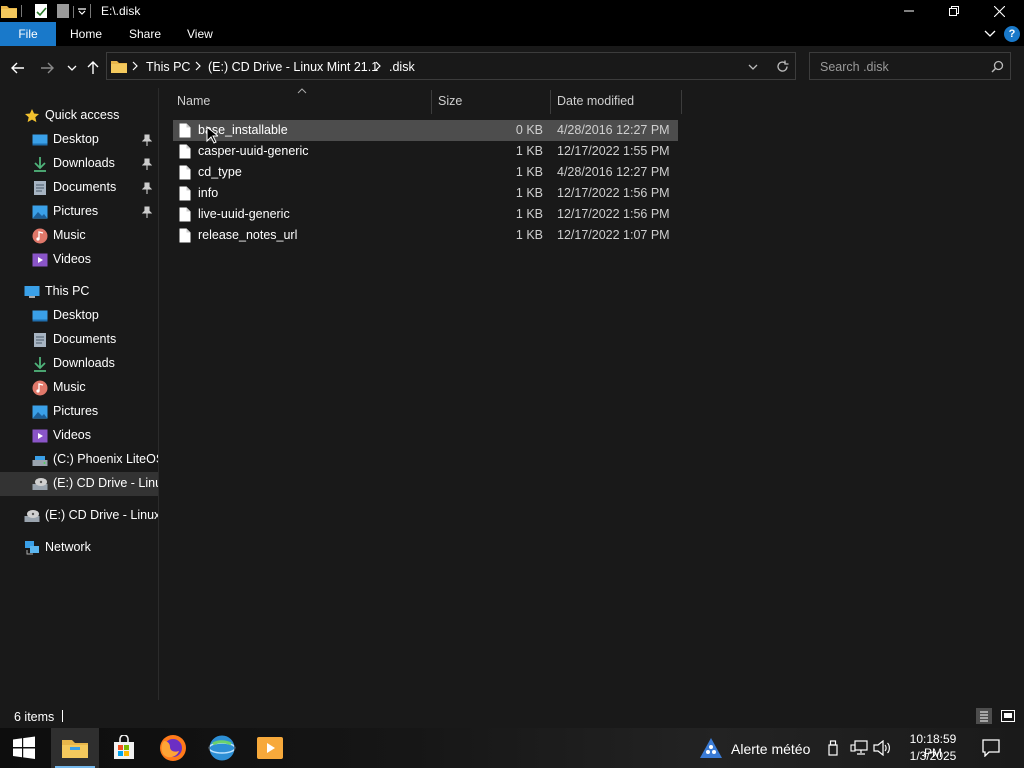 The width and height of the screenshot is (1024, 768). I want to click on nav-cd-drive: (E:) CD Drive - Linux I, so click(79, 516).